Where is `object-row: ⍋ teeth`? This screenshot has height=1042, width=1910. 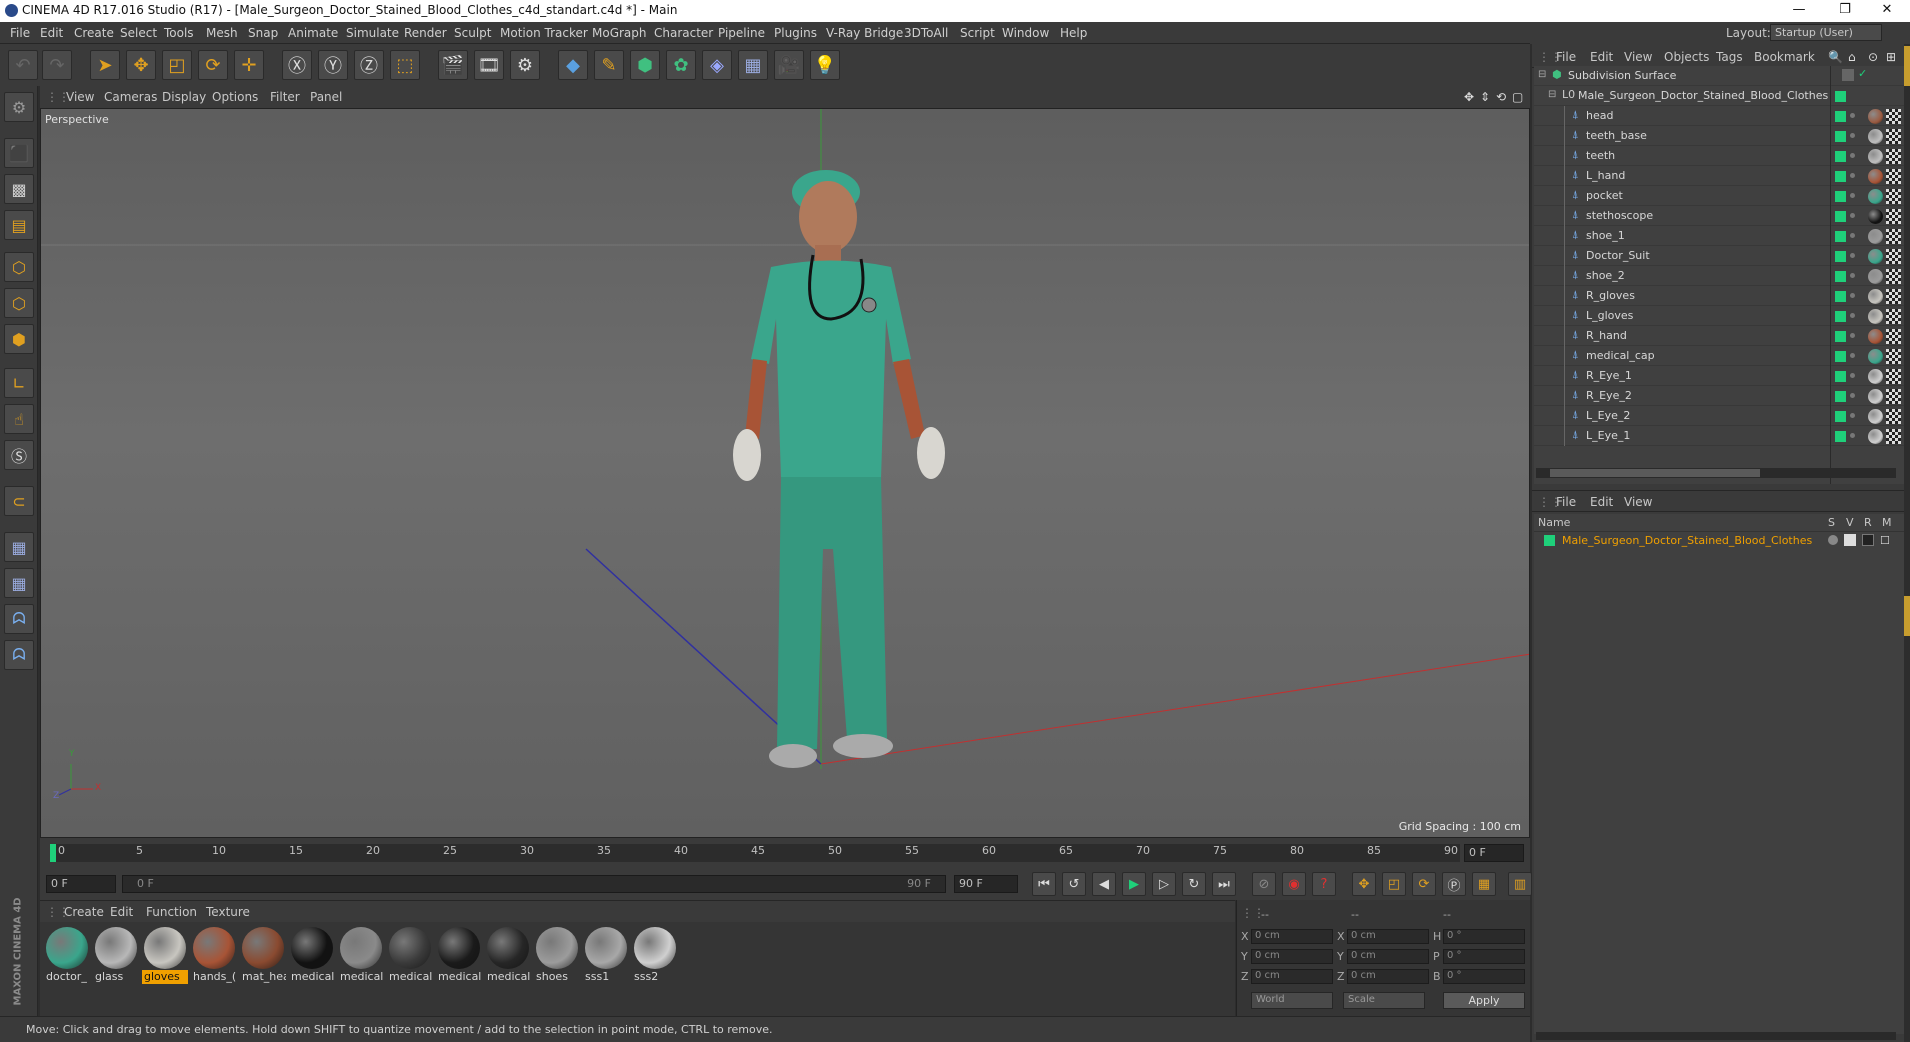
object-row: ⍋ teeth is located at coordinates (1719, 156).